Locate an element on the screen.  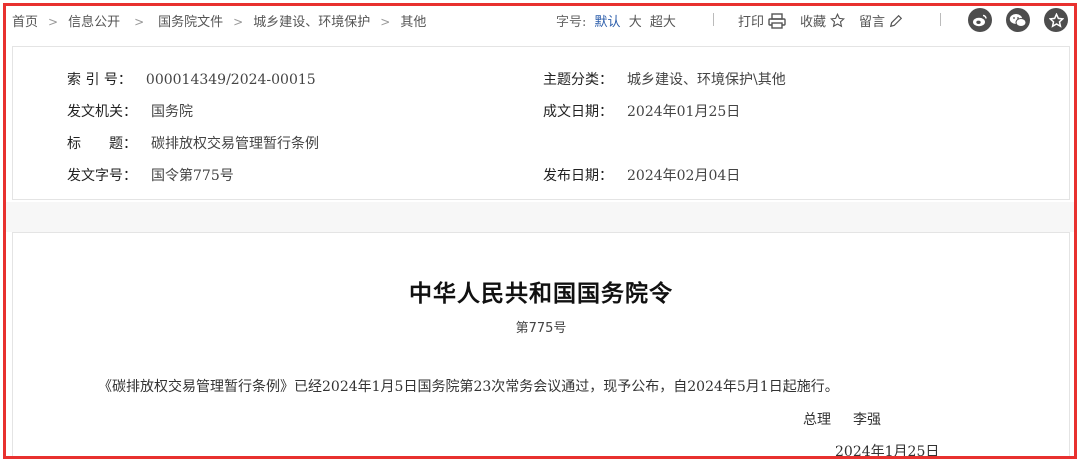
meta-issuer-row: 发文机关： 国务院 is located at coordinates (130, 111).